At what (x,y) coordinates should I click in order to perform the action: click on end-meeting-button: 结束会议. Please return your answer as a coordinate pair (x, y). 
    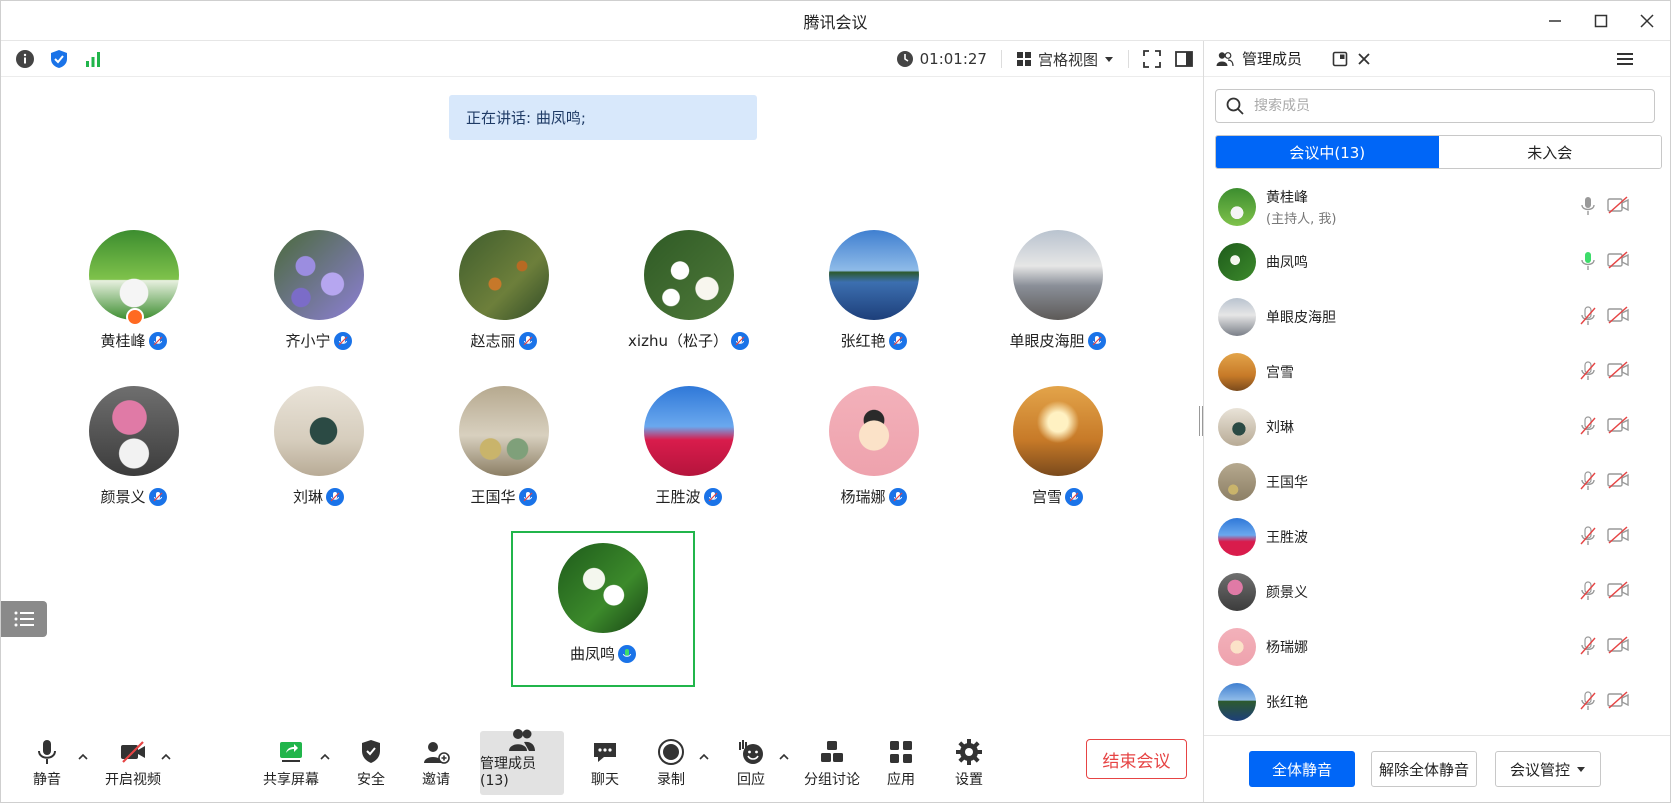
    Looking at the image, I should click on (1136, 759).